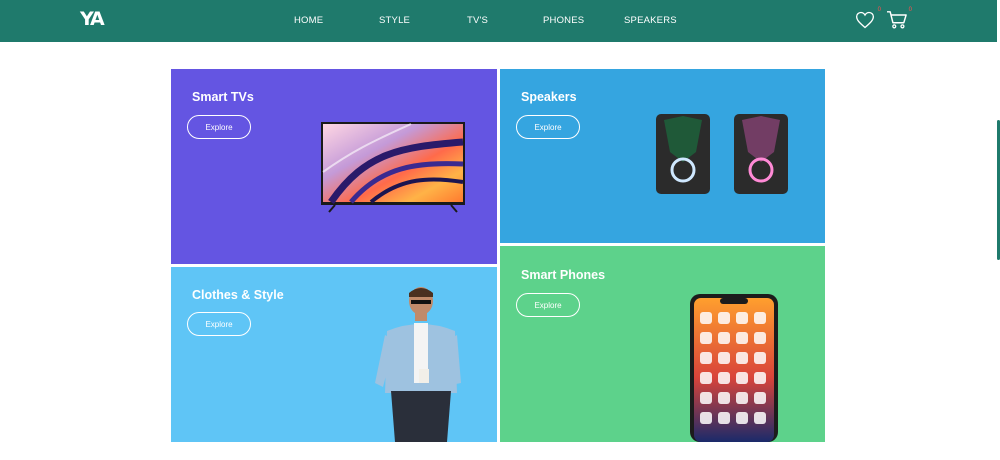 Image resolution: width=1000 pixels, height=460 pixels. What do you see at coordinates (223, 97) in the screenshot?
I see `smart-tvs-title: Smart TVs` at bounding box center [223, 97].